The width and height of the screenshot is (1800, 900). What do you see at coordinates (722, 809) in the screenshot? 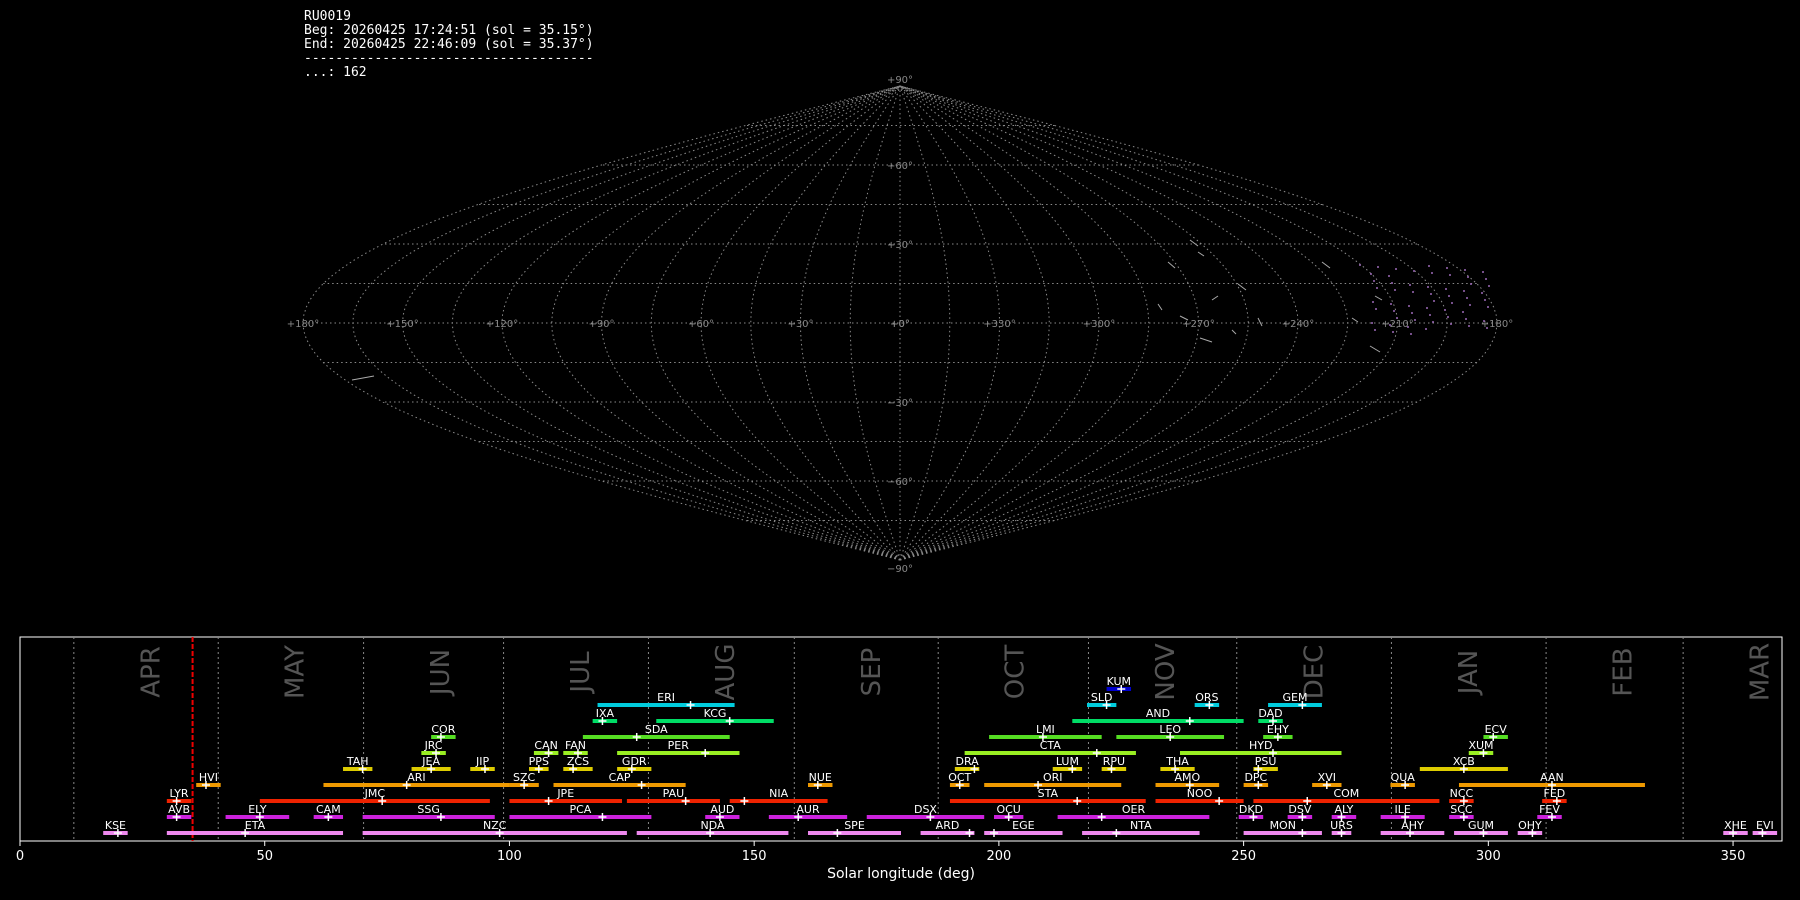
I see `shower-code-label: AUD` at bounding box center [722, 809].